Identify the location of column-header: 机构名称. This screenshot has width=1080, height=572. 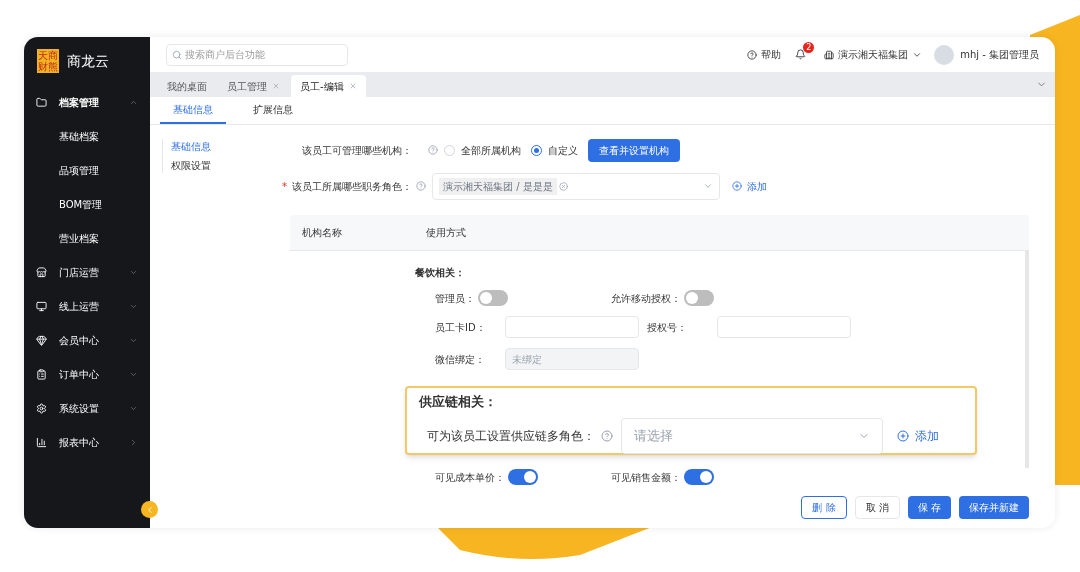
(322, 233).